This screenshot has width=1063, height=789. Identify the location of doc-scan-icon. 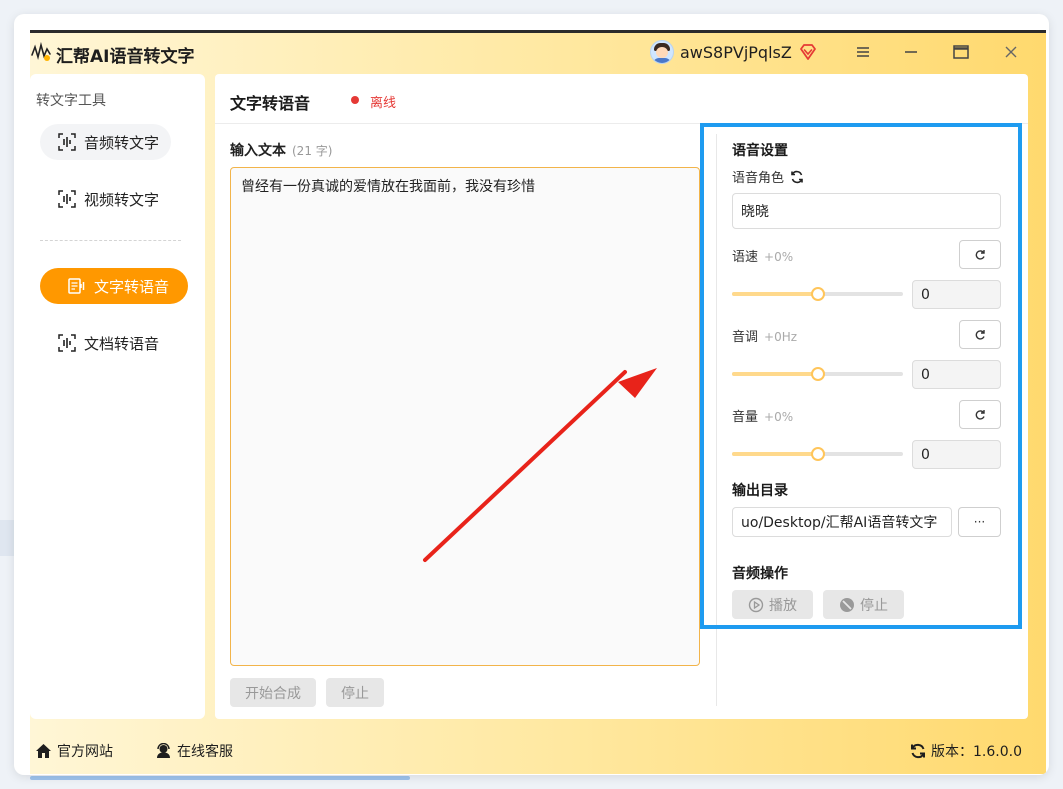
(67, 343).